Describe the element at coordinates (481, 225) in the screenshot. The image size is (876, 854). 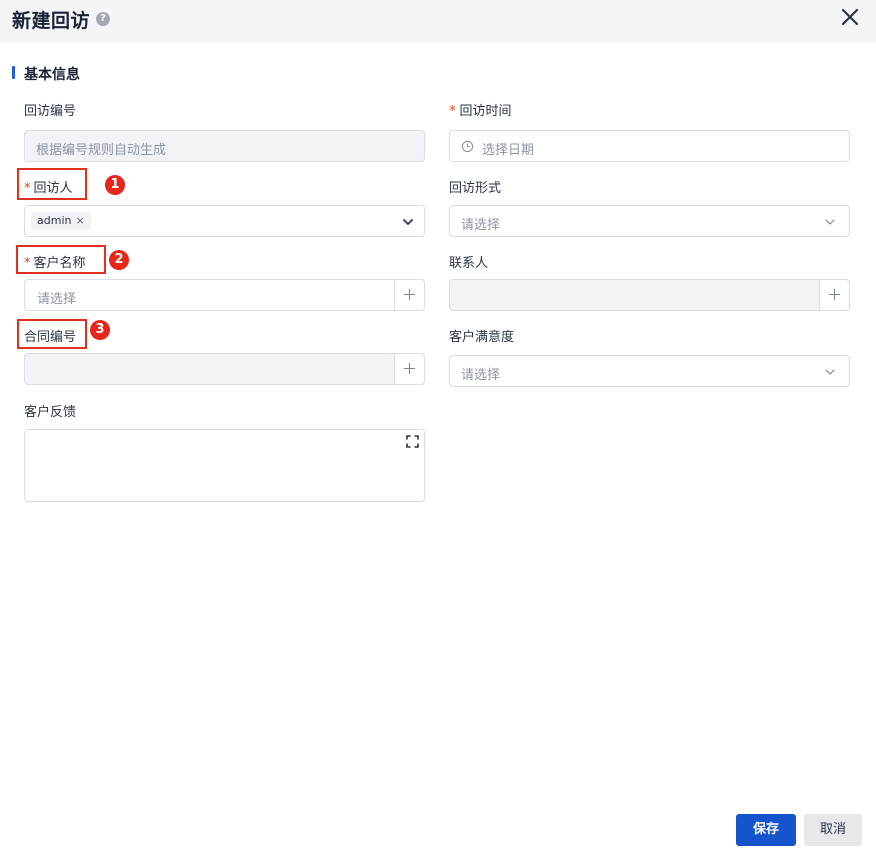
I see `visit-form-placeholder: 请选择` at that location.